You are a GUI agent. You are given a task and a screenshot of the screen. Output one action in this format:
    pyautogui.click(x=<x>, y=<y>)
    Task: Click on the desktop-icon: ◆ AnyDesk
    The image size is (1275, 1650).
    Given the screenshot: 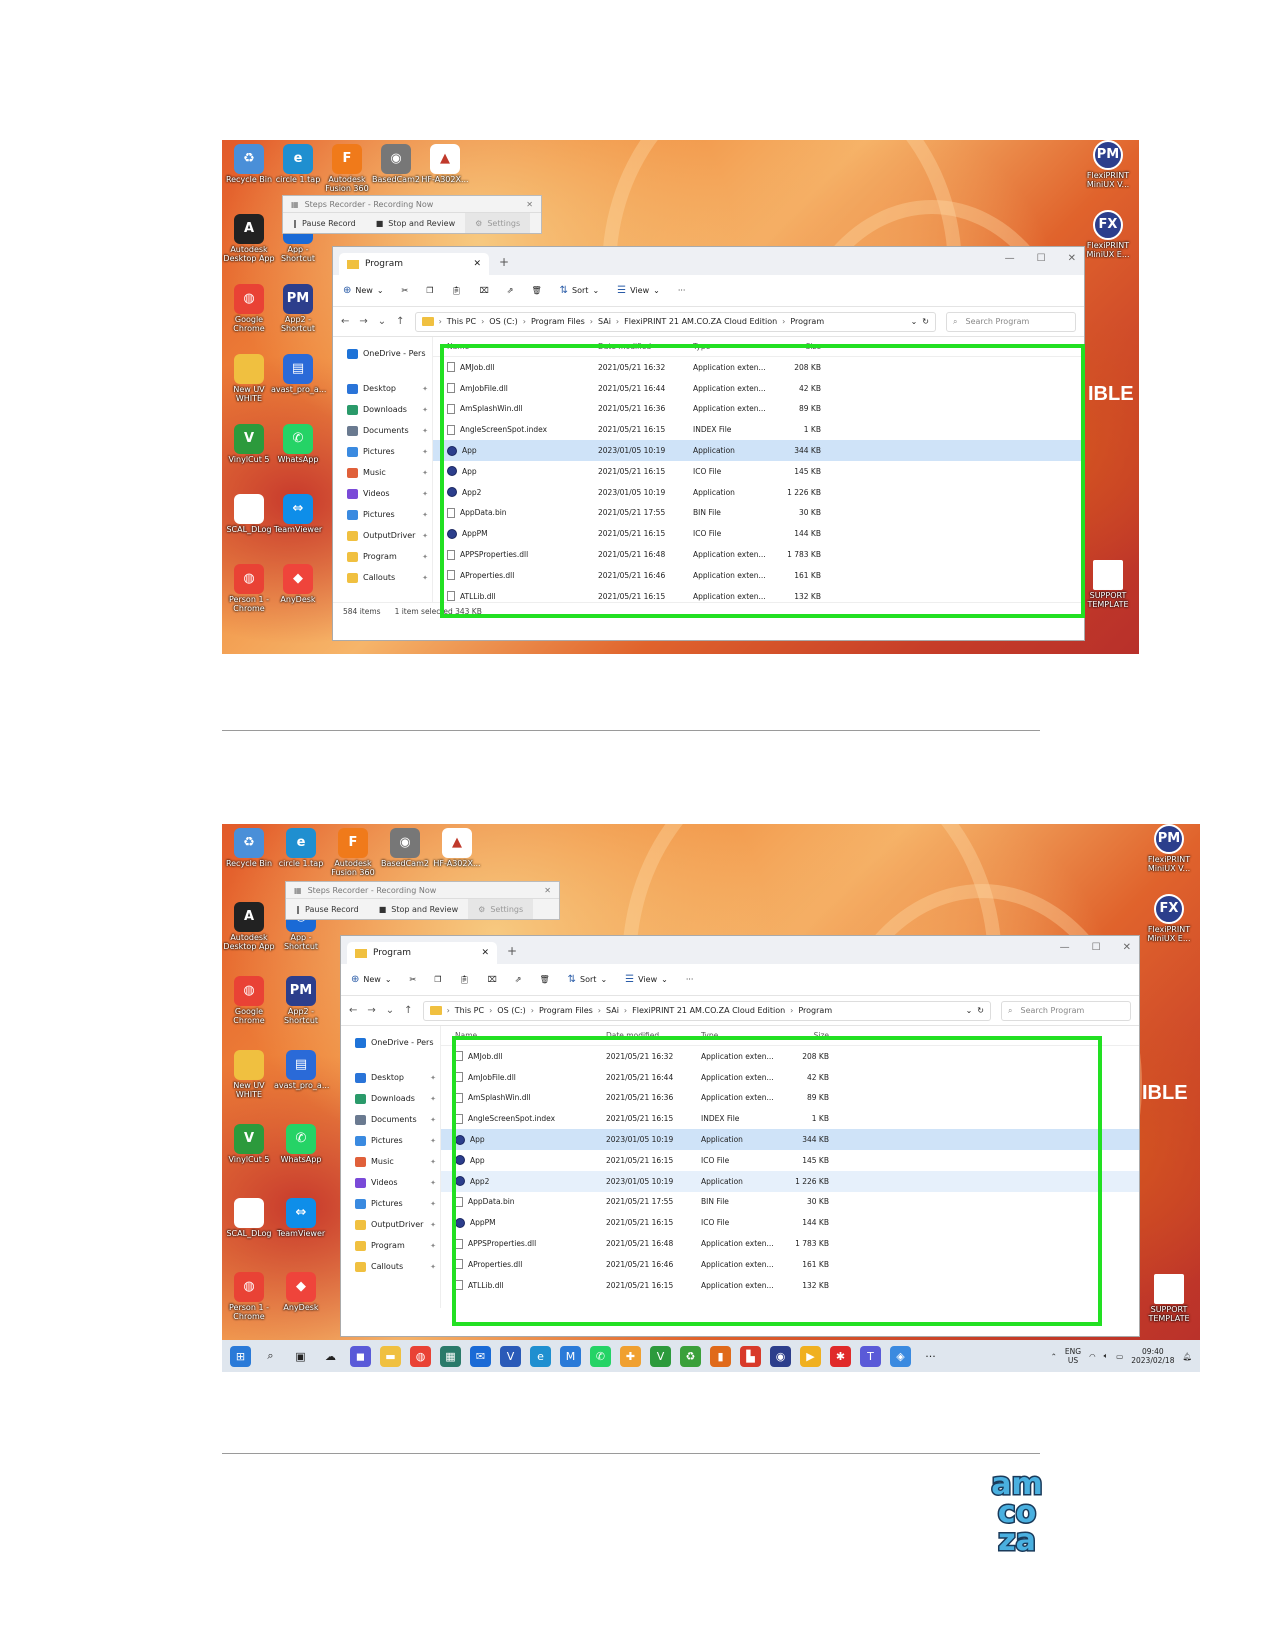 What is the action you would take?
    pyautogui.click(x=298, y=584)
    